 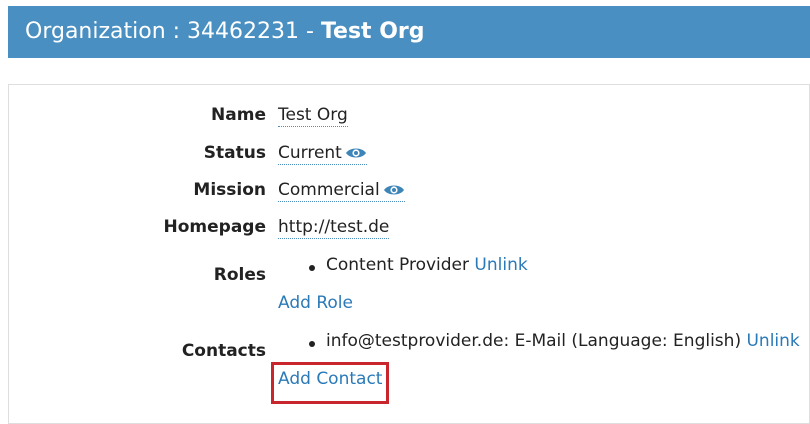 I want to click on role-item-text: Content Provider, so click(x=398, y=265).